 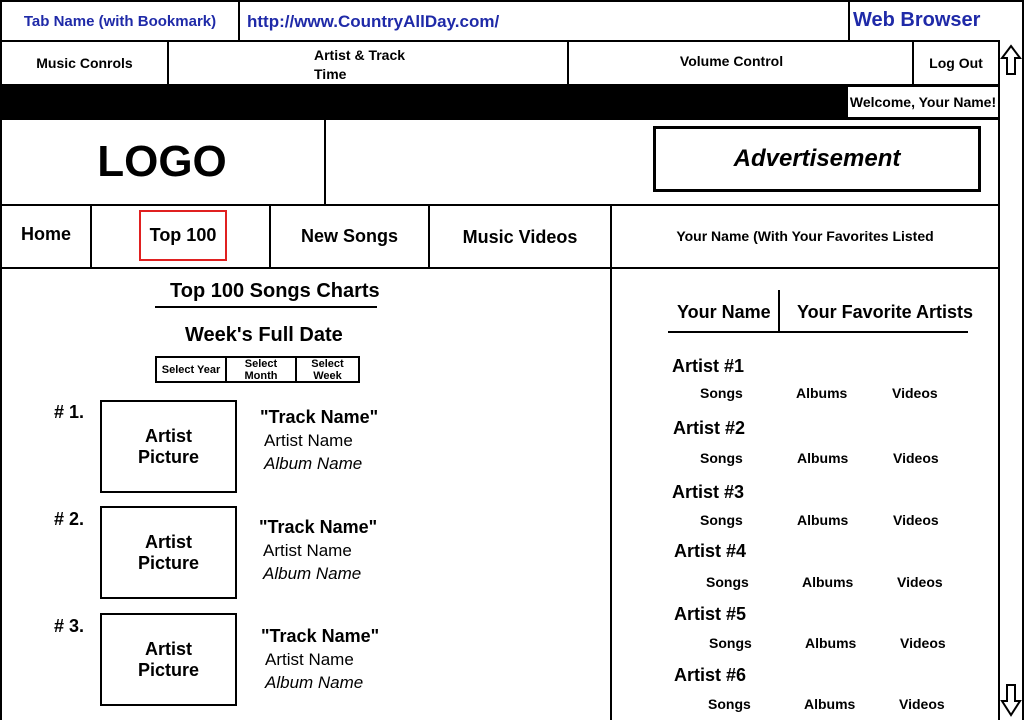 What do you see at coordinates (1011, 60) in the screenshot?
I see `scroll-up-arrow-icon` at bounding box center [1011, 60].